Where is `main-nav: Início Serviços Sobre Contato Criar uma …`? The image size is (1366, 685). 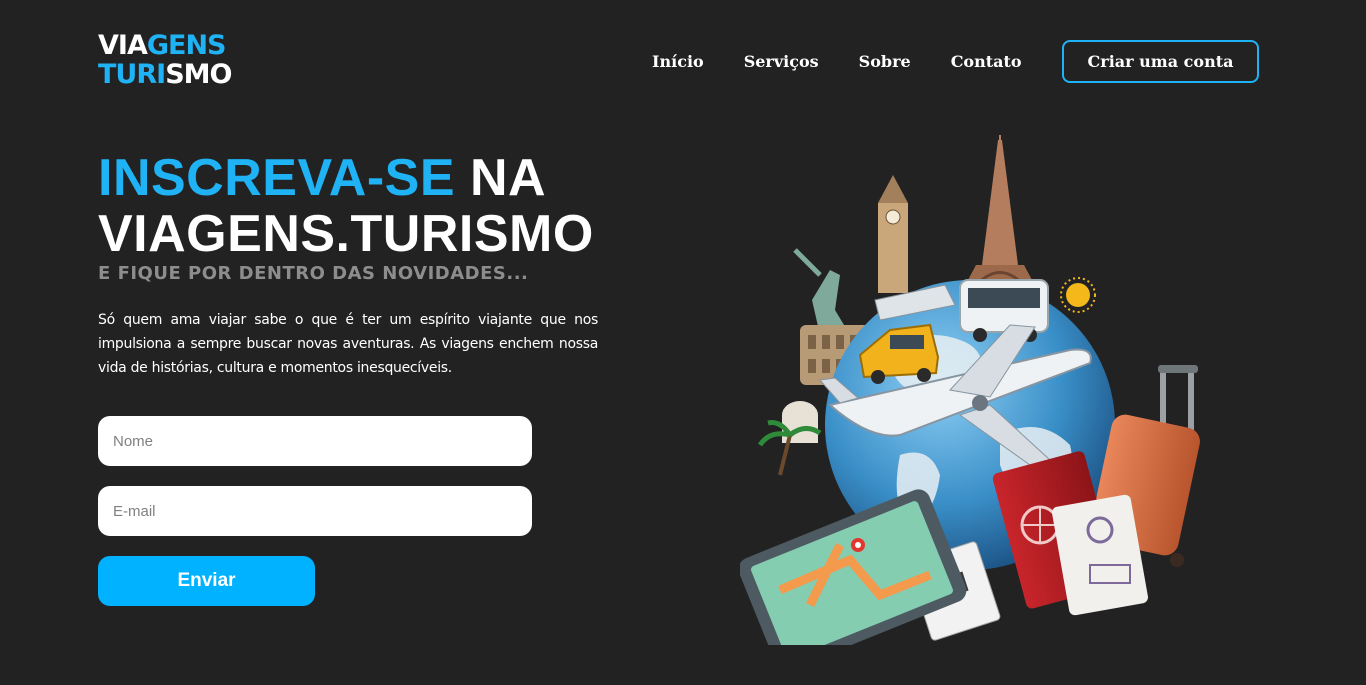
main-nav: Início Serviços Sobre Contato Criar uma … is located at coordinates (956, 61).